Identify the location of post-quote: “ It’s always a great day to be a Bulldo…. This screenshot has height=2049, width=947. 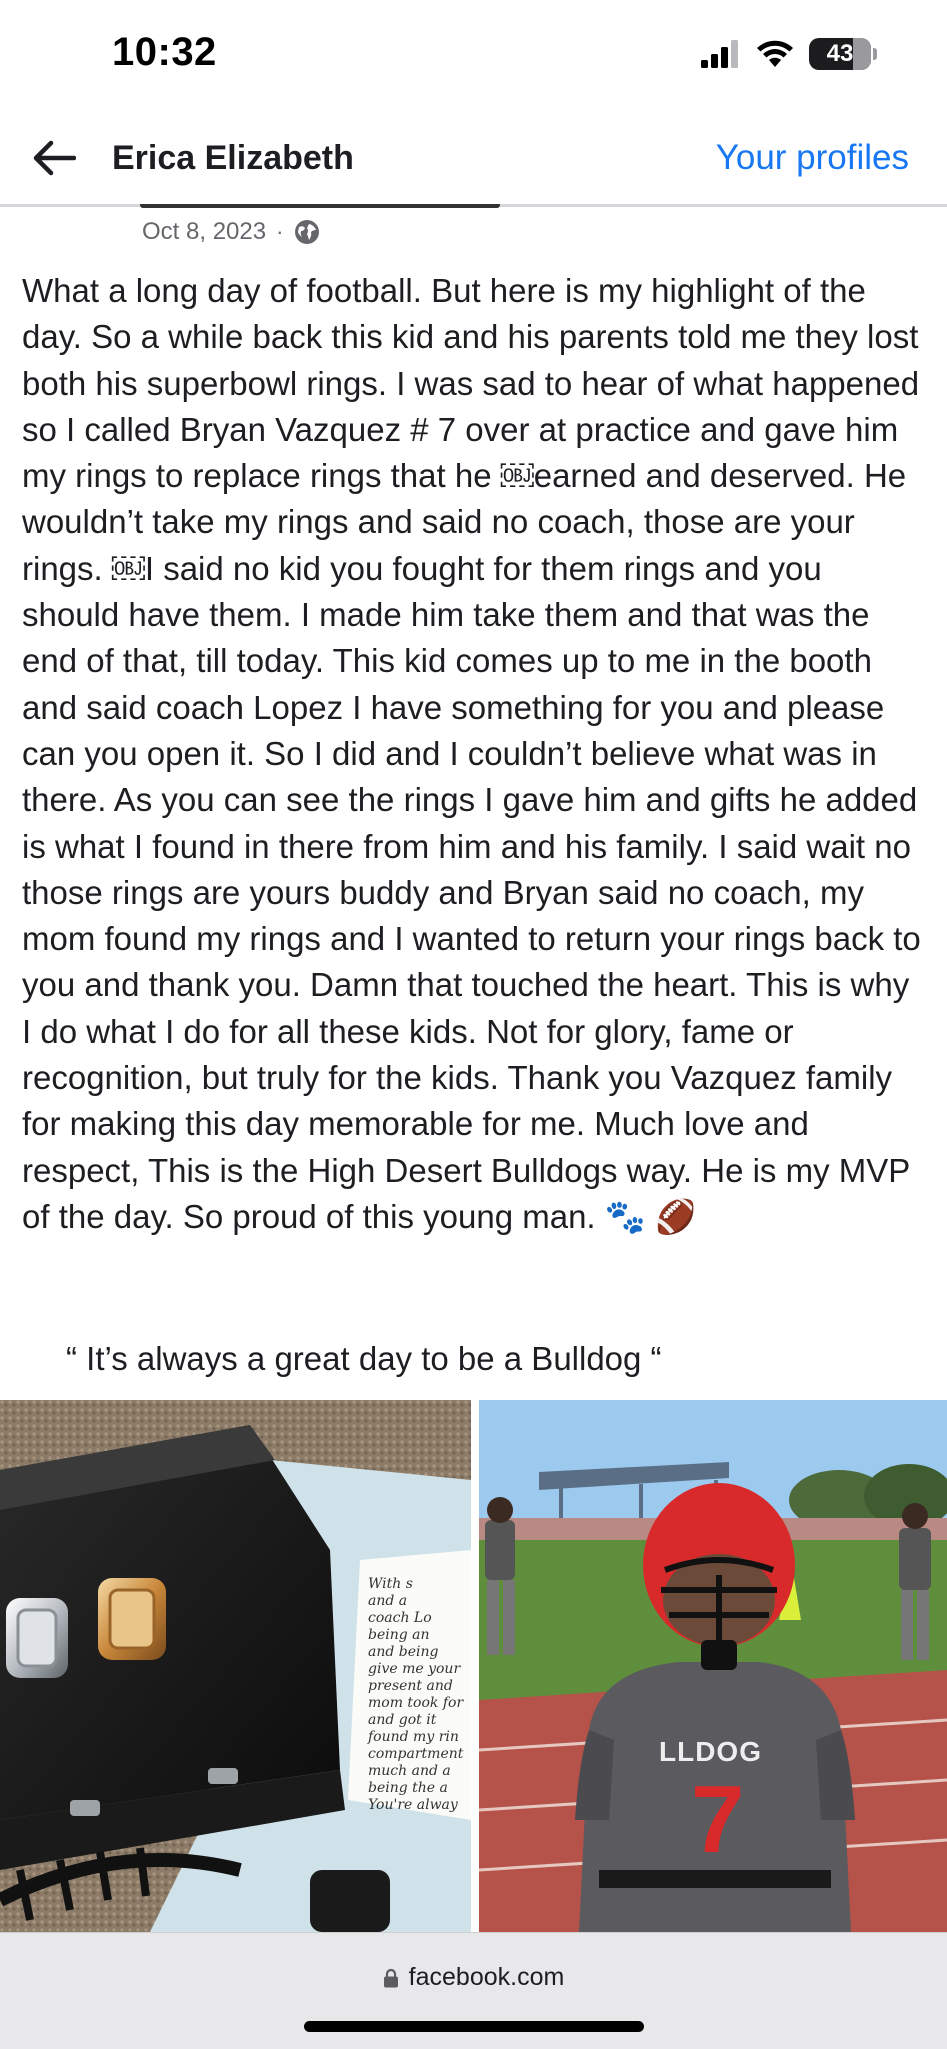
(364, 1358).